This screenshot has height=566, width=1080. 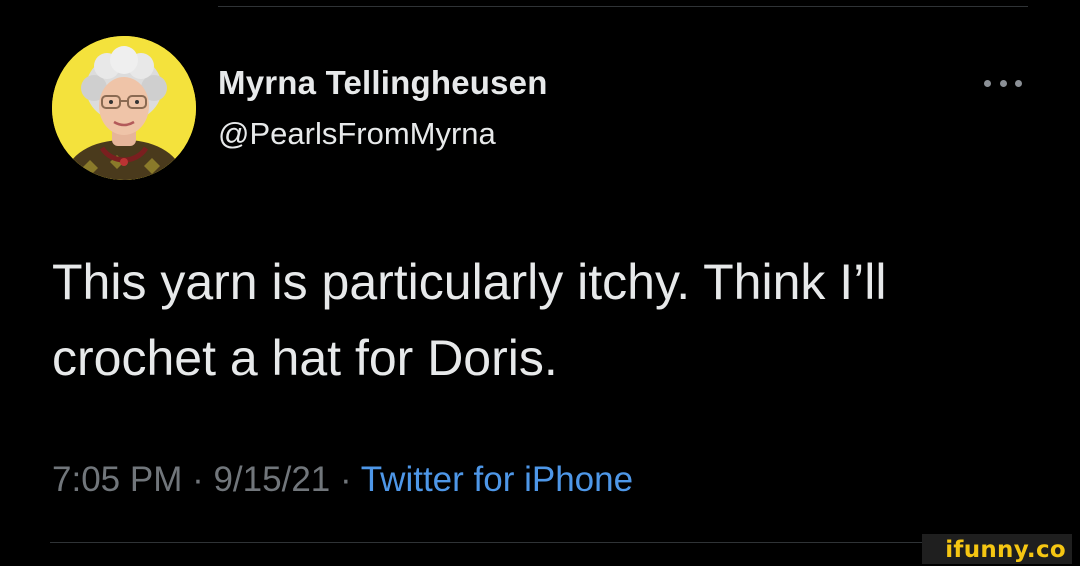 I want to click on tweet-source-link: Twitter for iPhone, so click(x=497, y=479).